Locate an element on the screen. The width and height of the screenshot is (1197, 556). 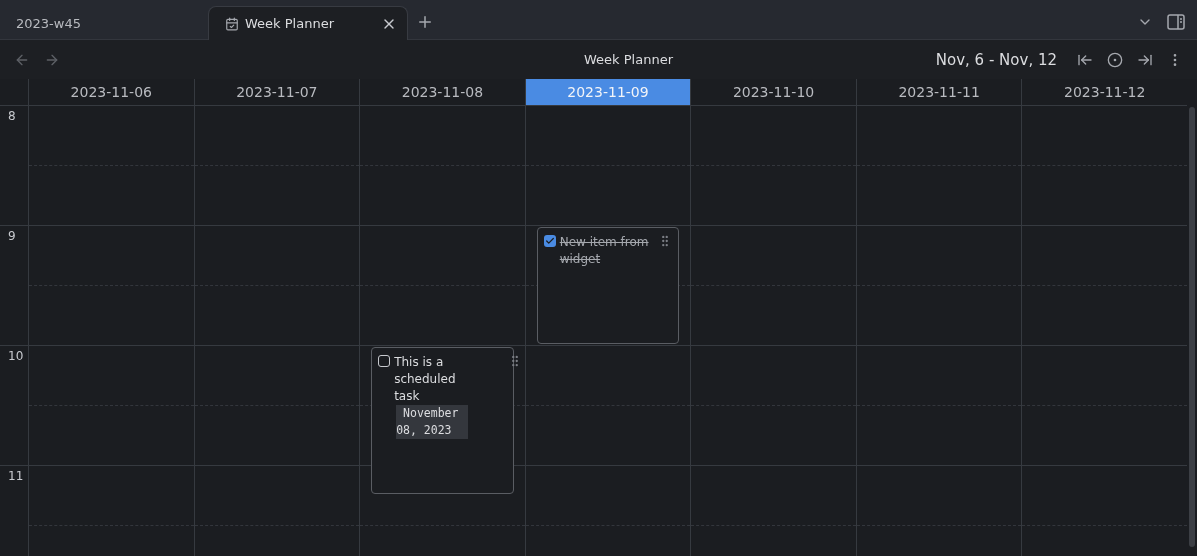
hour-label: 8 is located at coordinates (14, 166).